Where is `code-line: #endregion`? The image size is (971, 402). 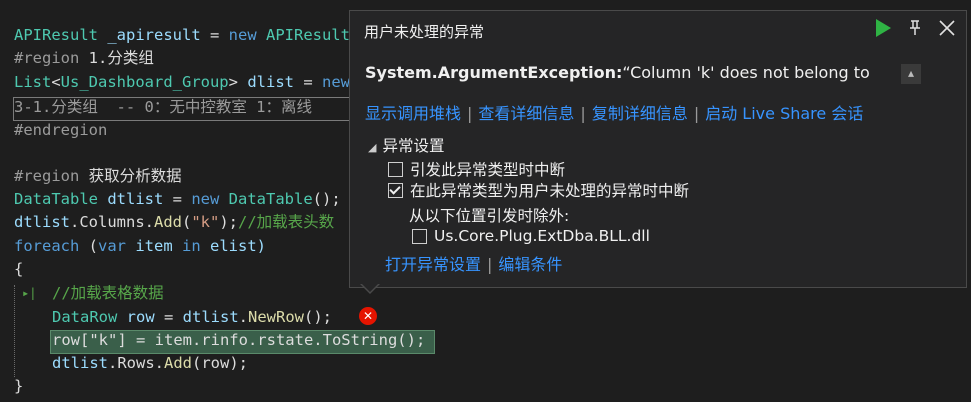
code-line: #endregion is located at coordinates (60, 130).